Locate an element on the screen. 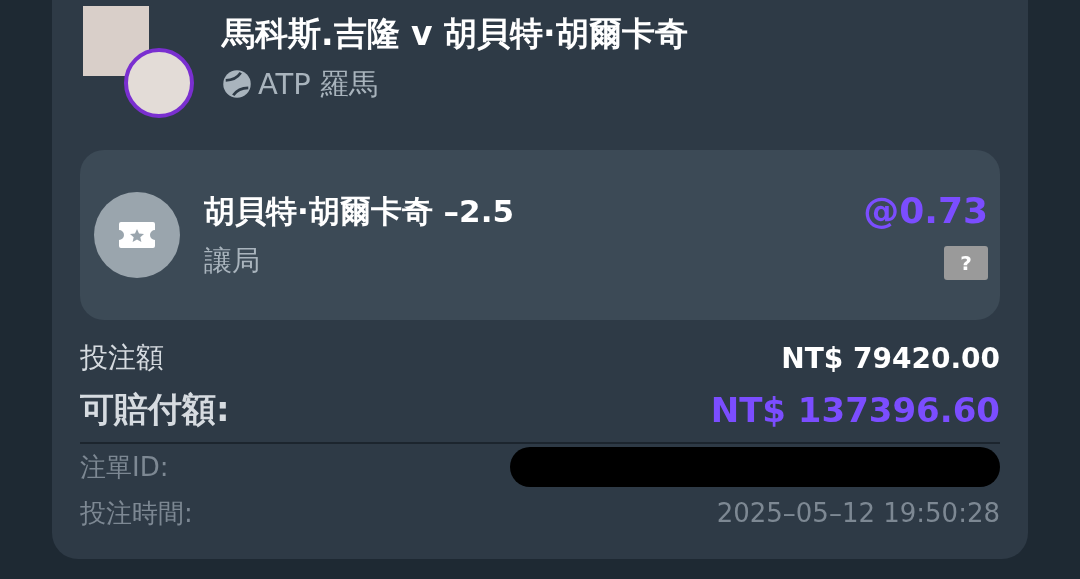 Image resolution: width=1080 pixels, height=579 pixels. amount-label: 投注額 is located at coordinates (122, 358).